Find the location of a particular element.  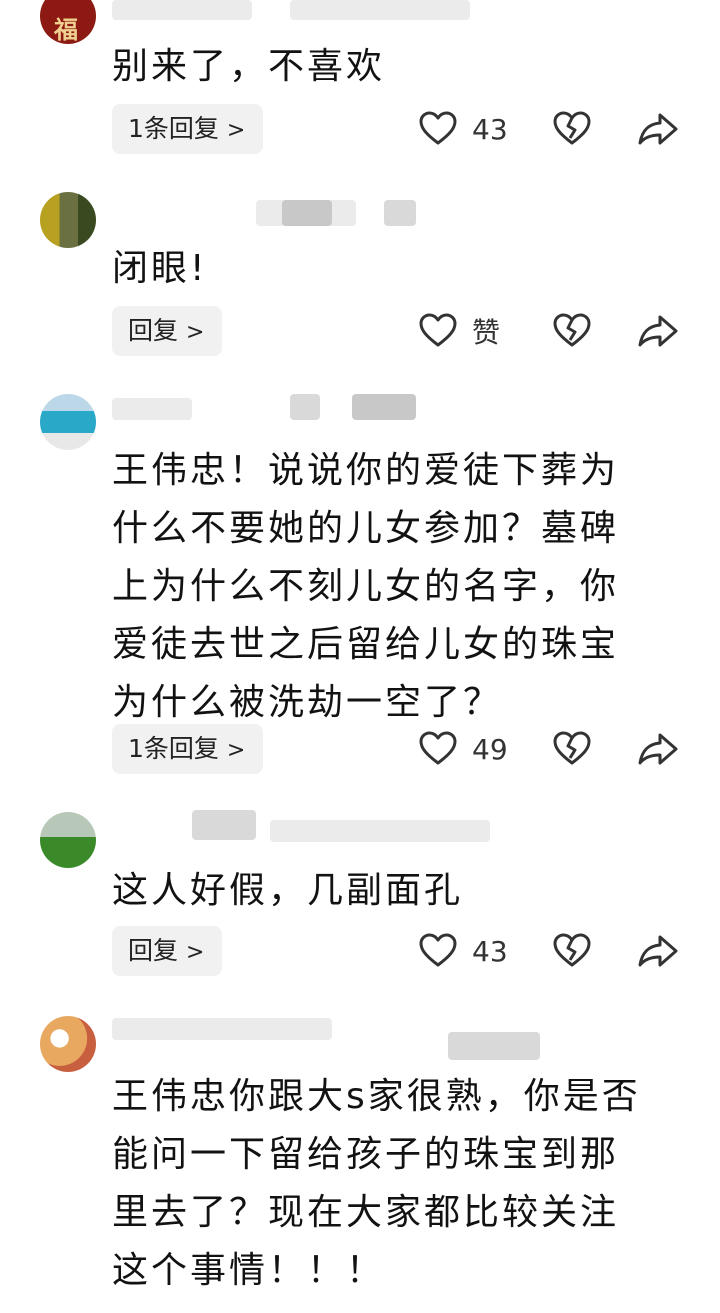

like-count: 49 is located at coordinates (490, 749).